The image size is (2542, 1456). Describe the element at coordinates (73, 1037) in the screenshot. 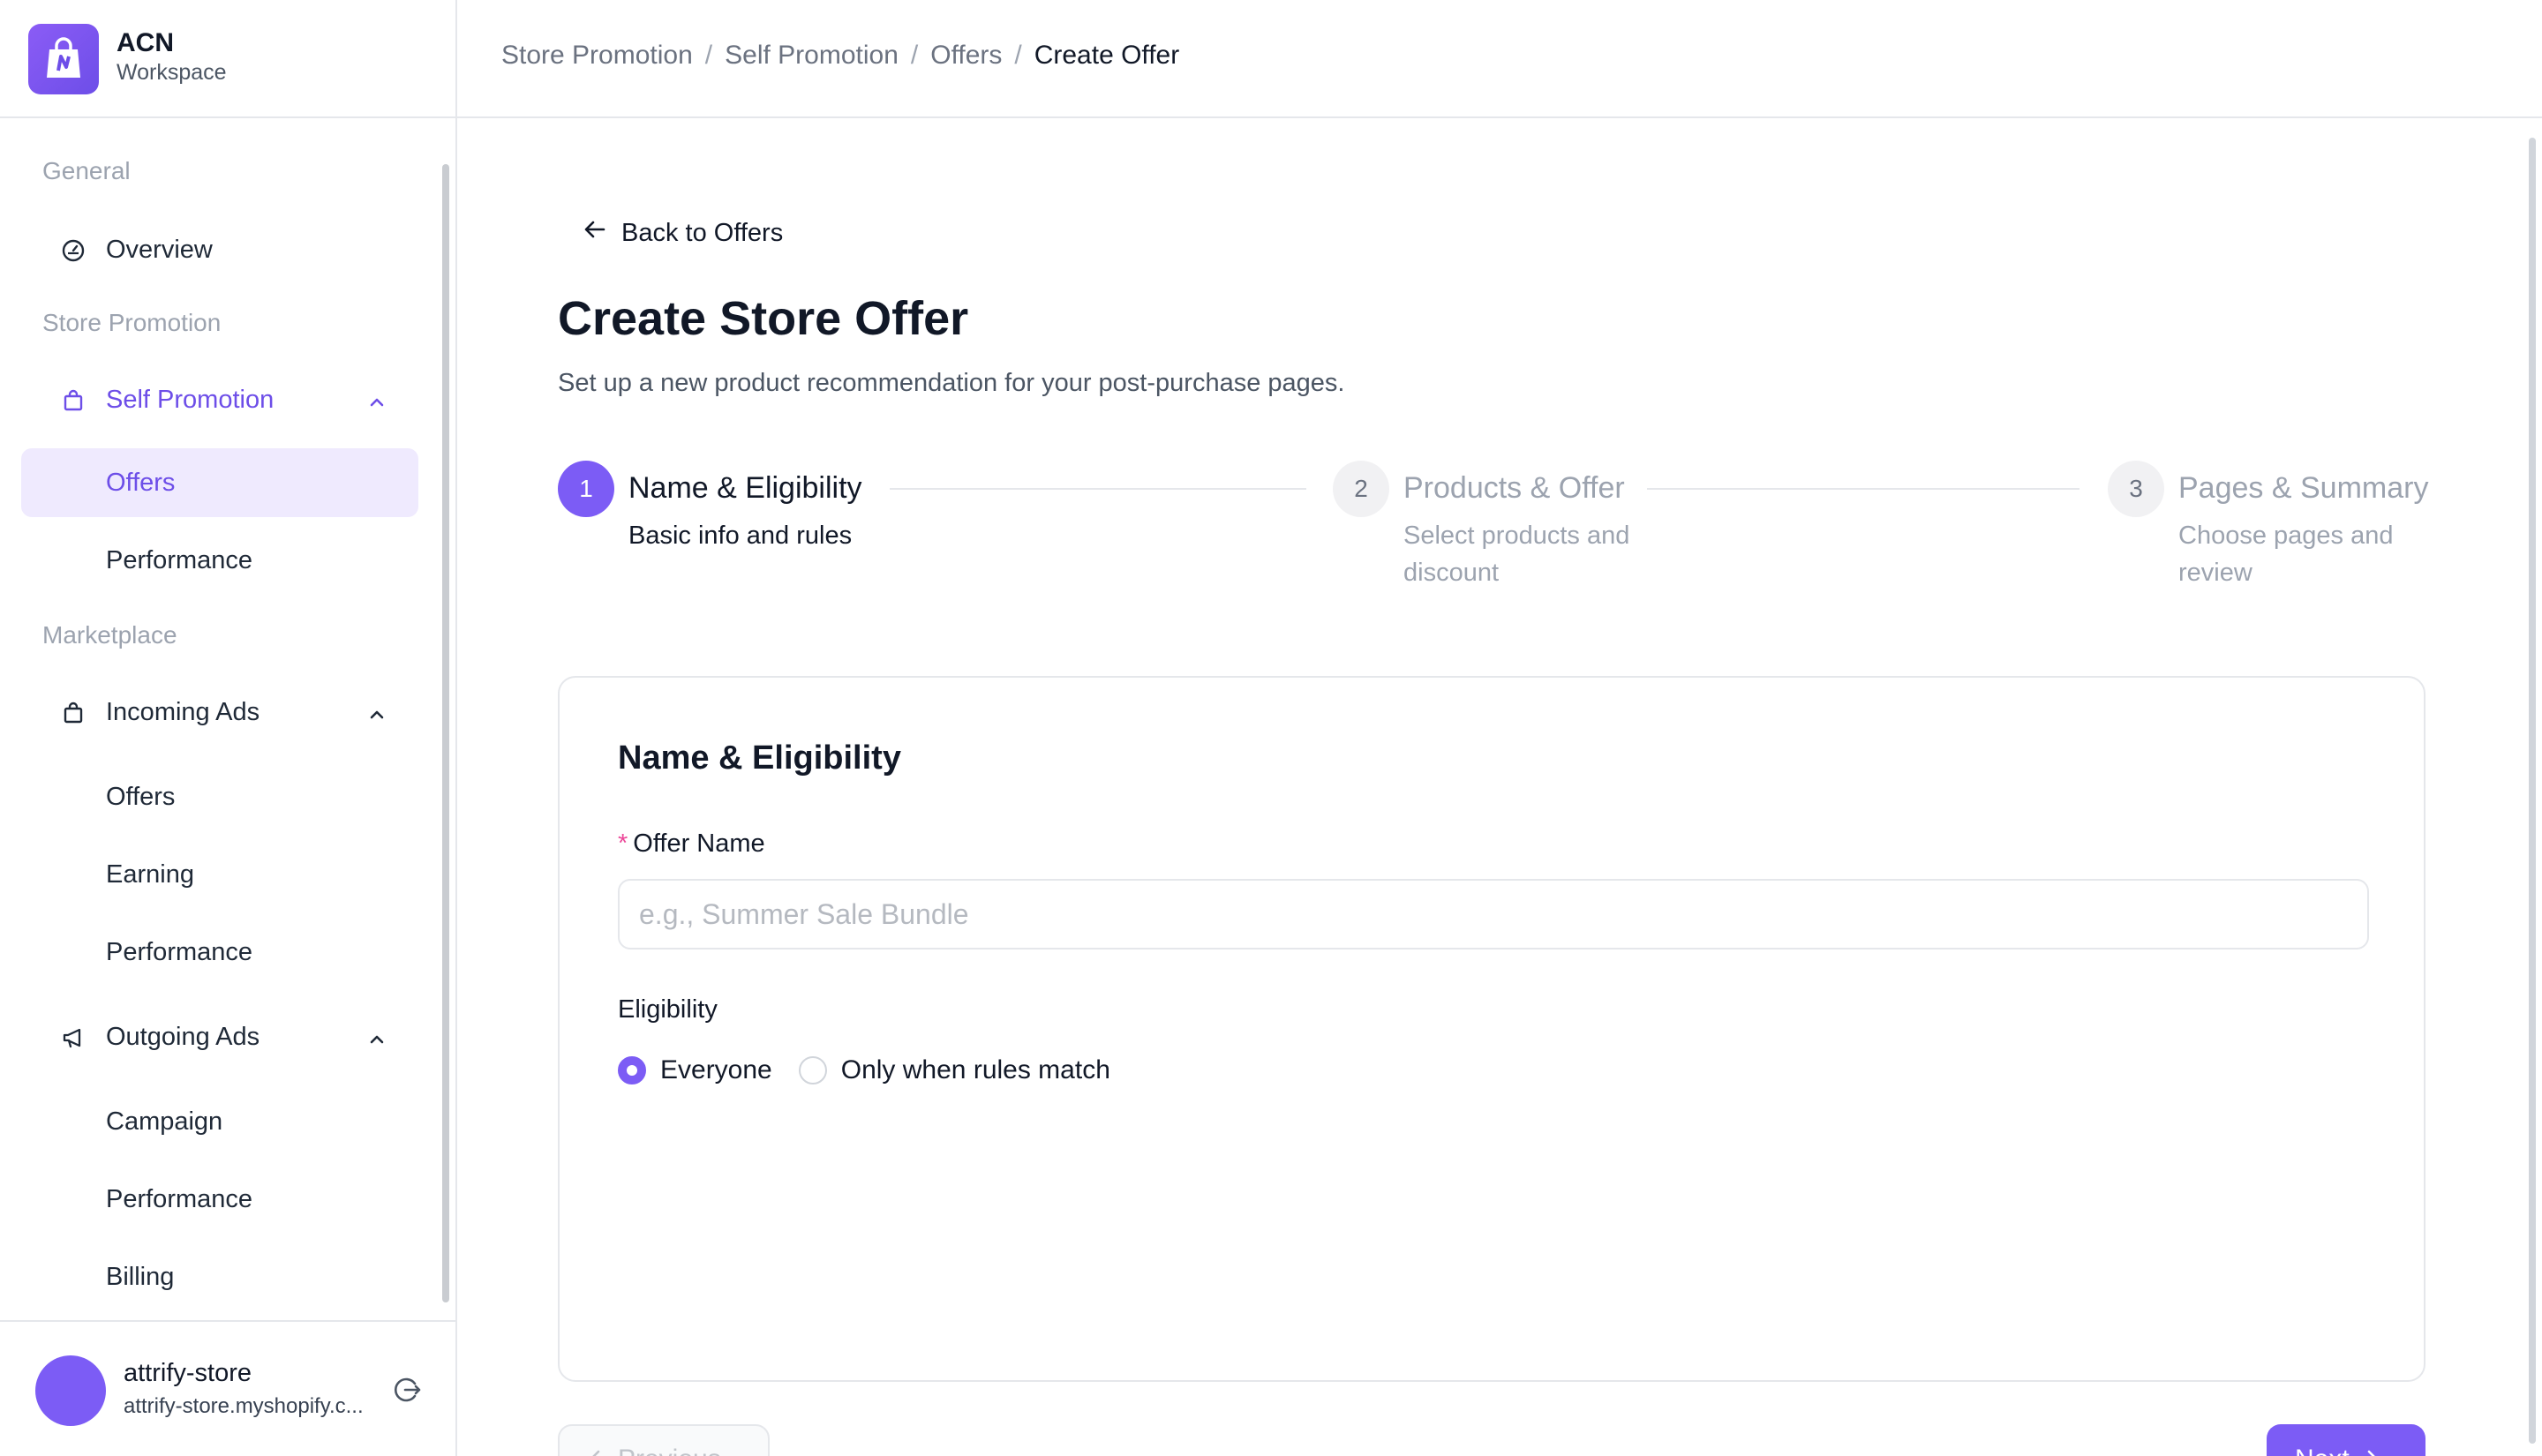

I see `megaphone-icon` at that location.